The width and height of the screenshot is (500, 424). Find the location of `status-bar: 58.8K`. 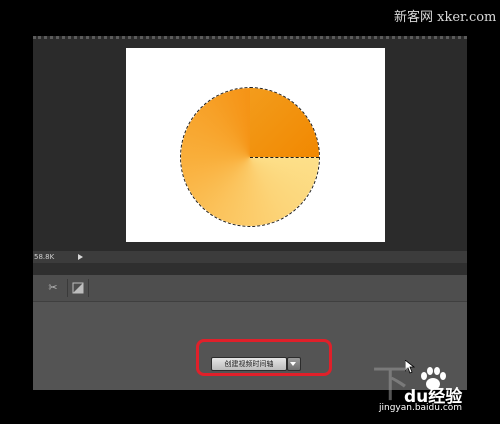

status-bar: 58.8K is located at coordinates (250, 257).